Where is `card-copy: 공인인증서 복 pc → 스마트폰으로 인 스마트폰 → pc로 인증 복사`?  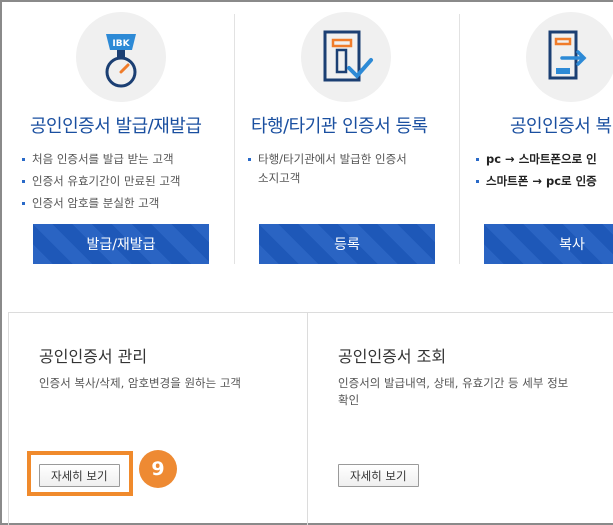 card-copy: 공인인증서 복 pc → 스마트폰으로 인 스마트폰 → pc로 인증 복사 is located at coordinates (536, 133).